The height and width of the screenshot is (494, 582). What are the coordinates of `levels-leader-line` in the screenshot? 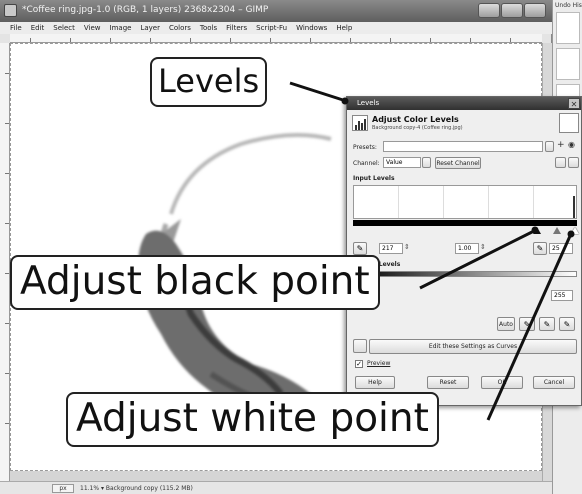 It's located at (316, 91).